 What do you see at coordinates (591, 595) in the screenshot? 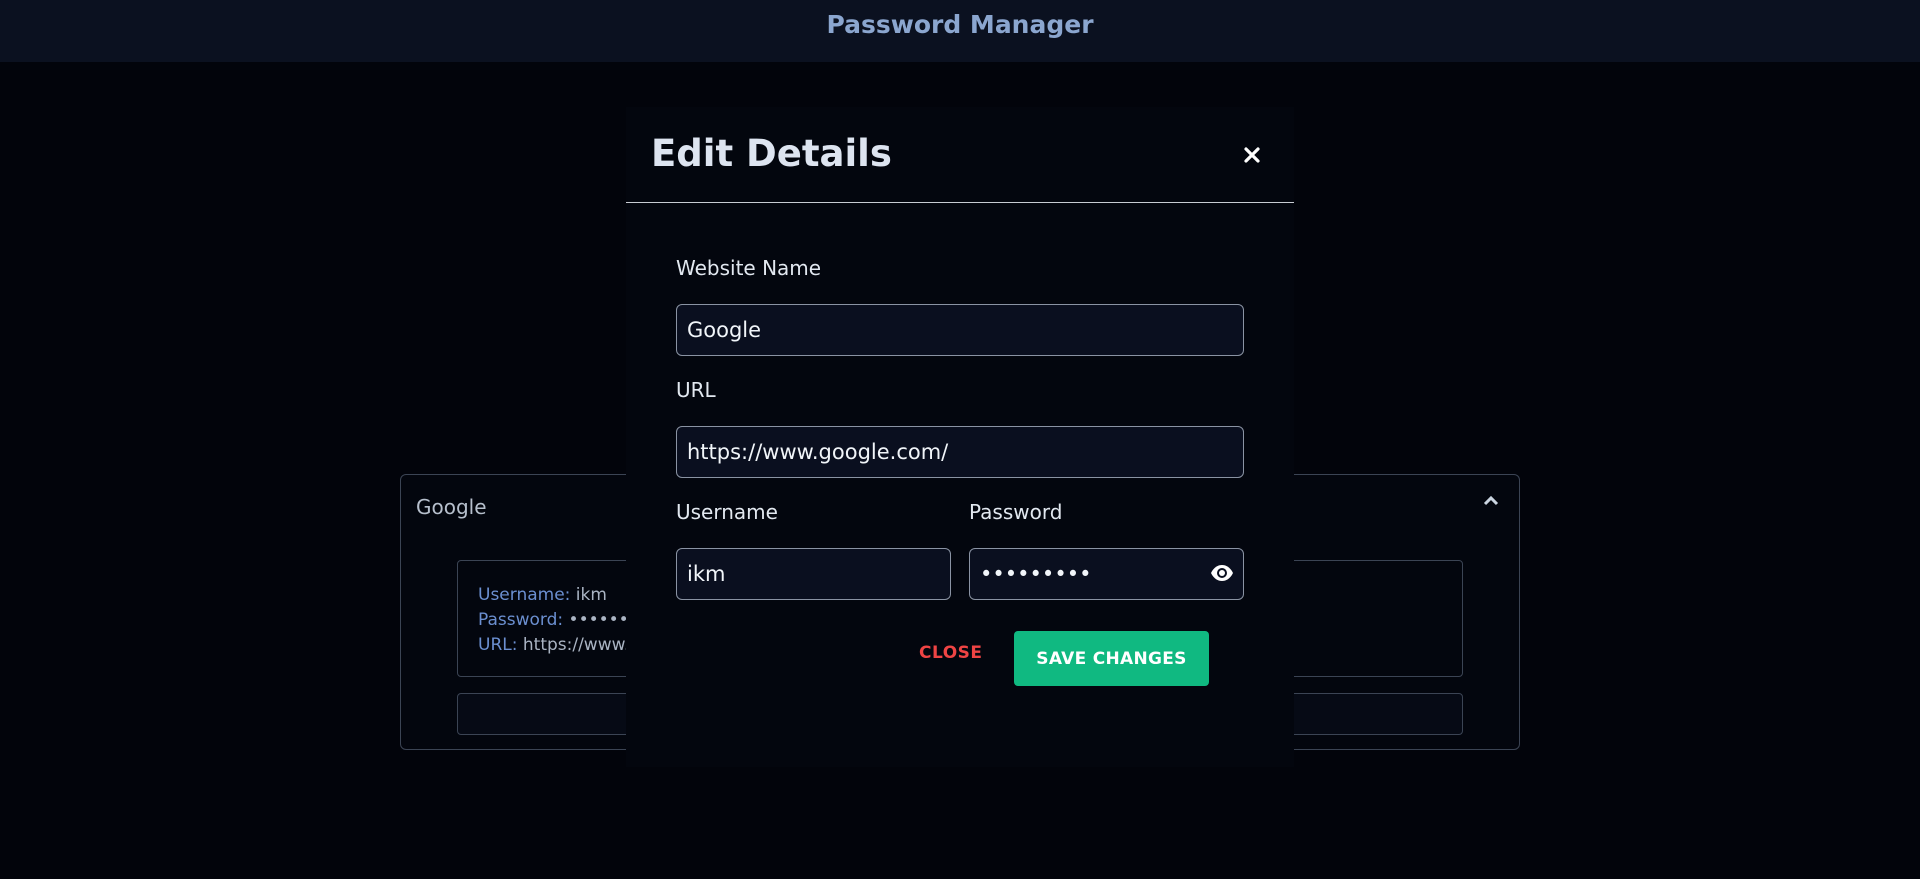
I see `detail-username-value: ikm` at bounding box center [591, 595].